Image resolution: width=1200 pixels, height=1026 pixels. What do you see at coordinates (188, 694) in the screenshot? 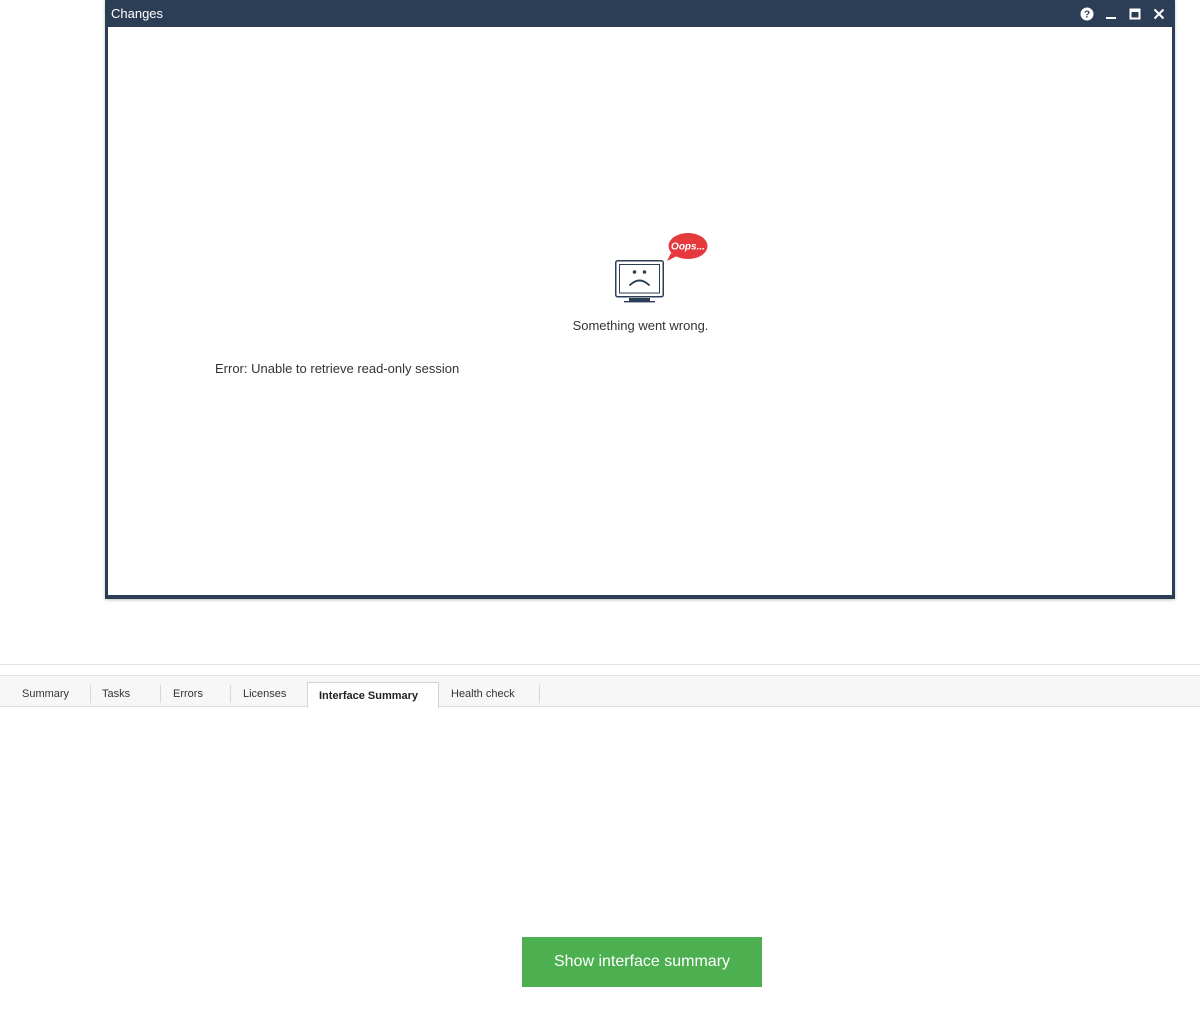
I see `tab-label: Errors` at bounding box center [188, 694].